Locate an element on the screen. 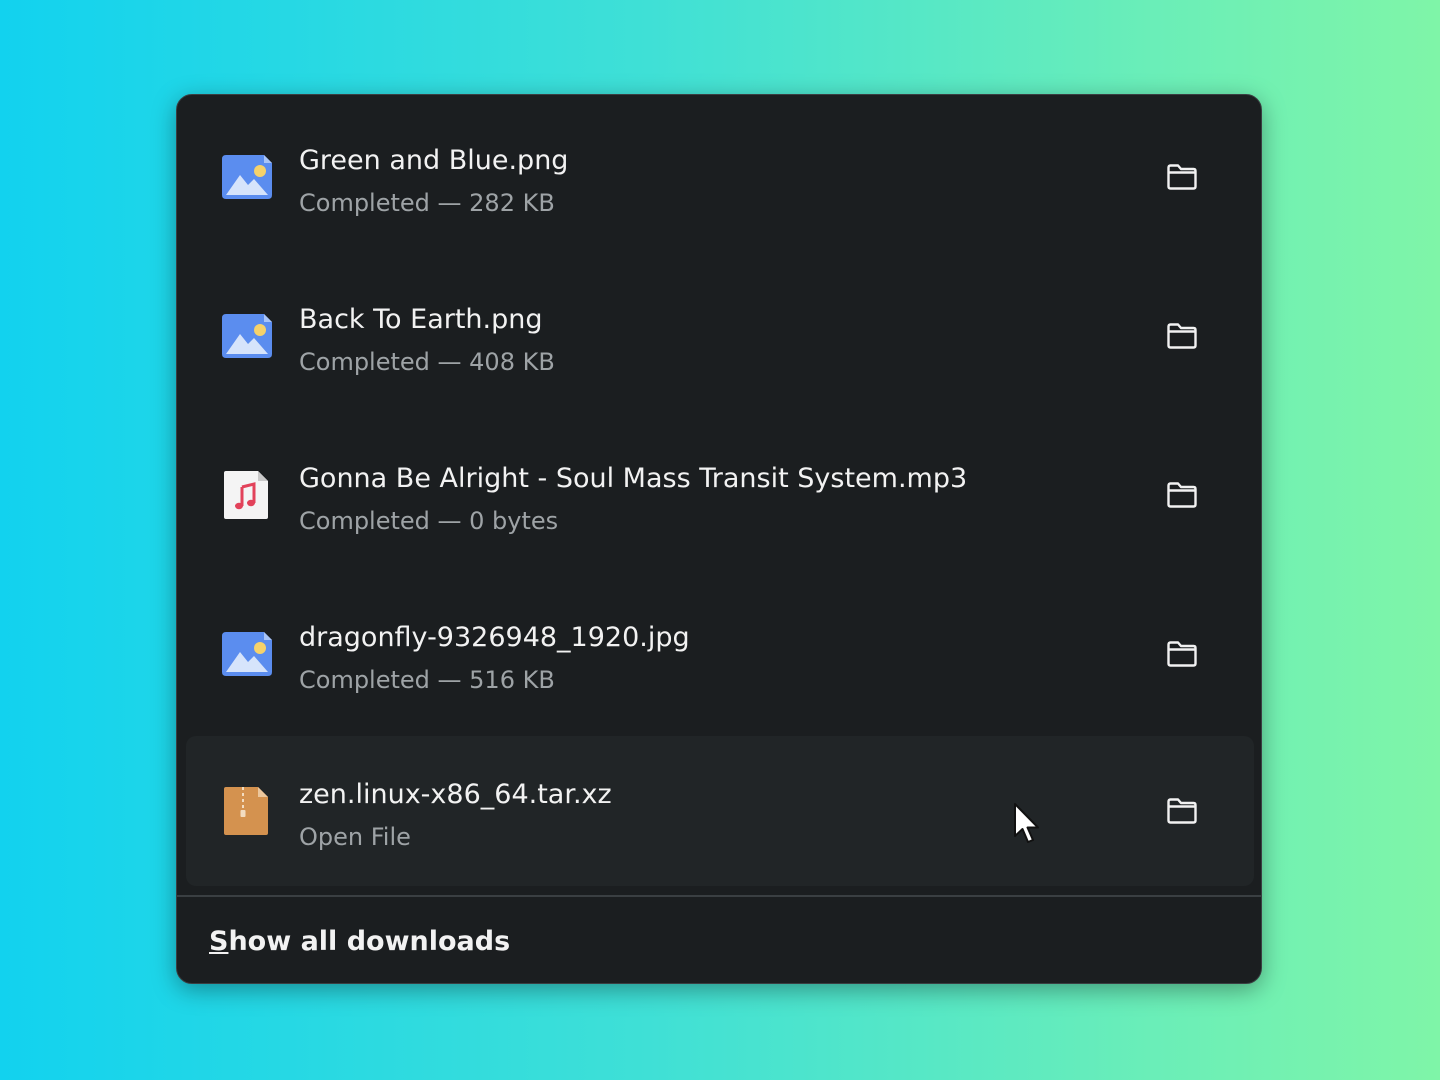 This screenshot has width=1440, height=1080. download-texts: Back To Earth.png Completed — 408 KB is located at coordinates (427, 340).